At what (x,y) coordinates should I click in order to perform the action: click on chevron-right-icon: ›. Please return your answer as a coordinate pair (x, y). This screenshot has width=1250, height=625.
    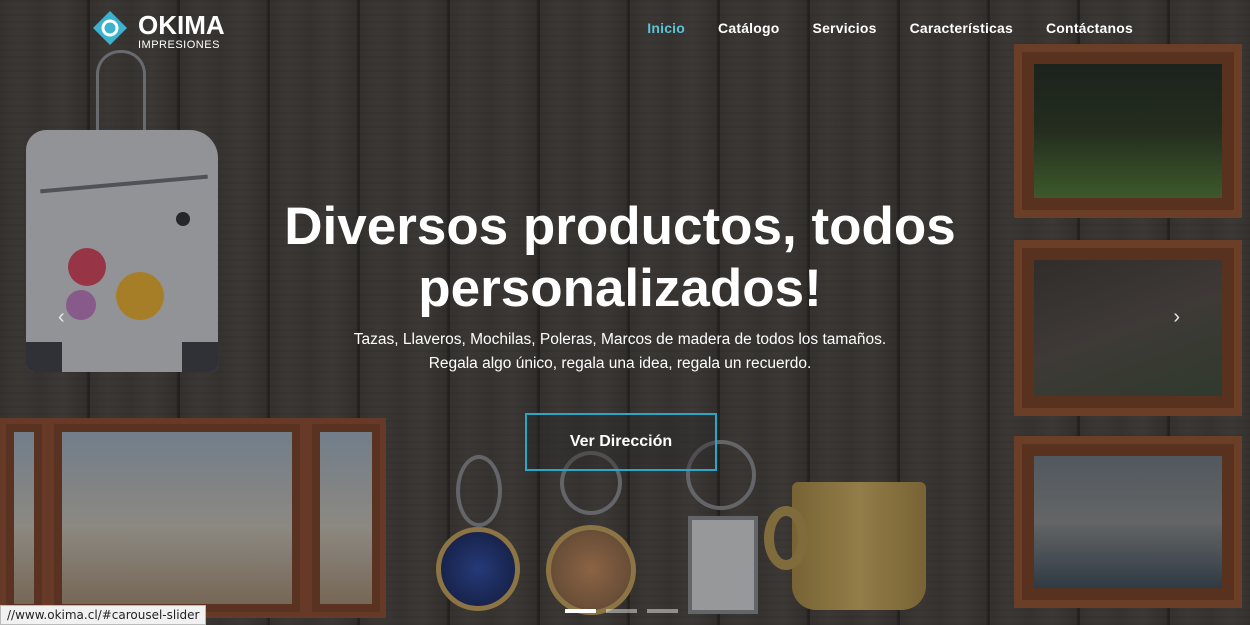
    Looking at the image, I should click on (1176, 317).